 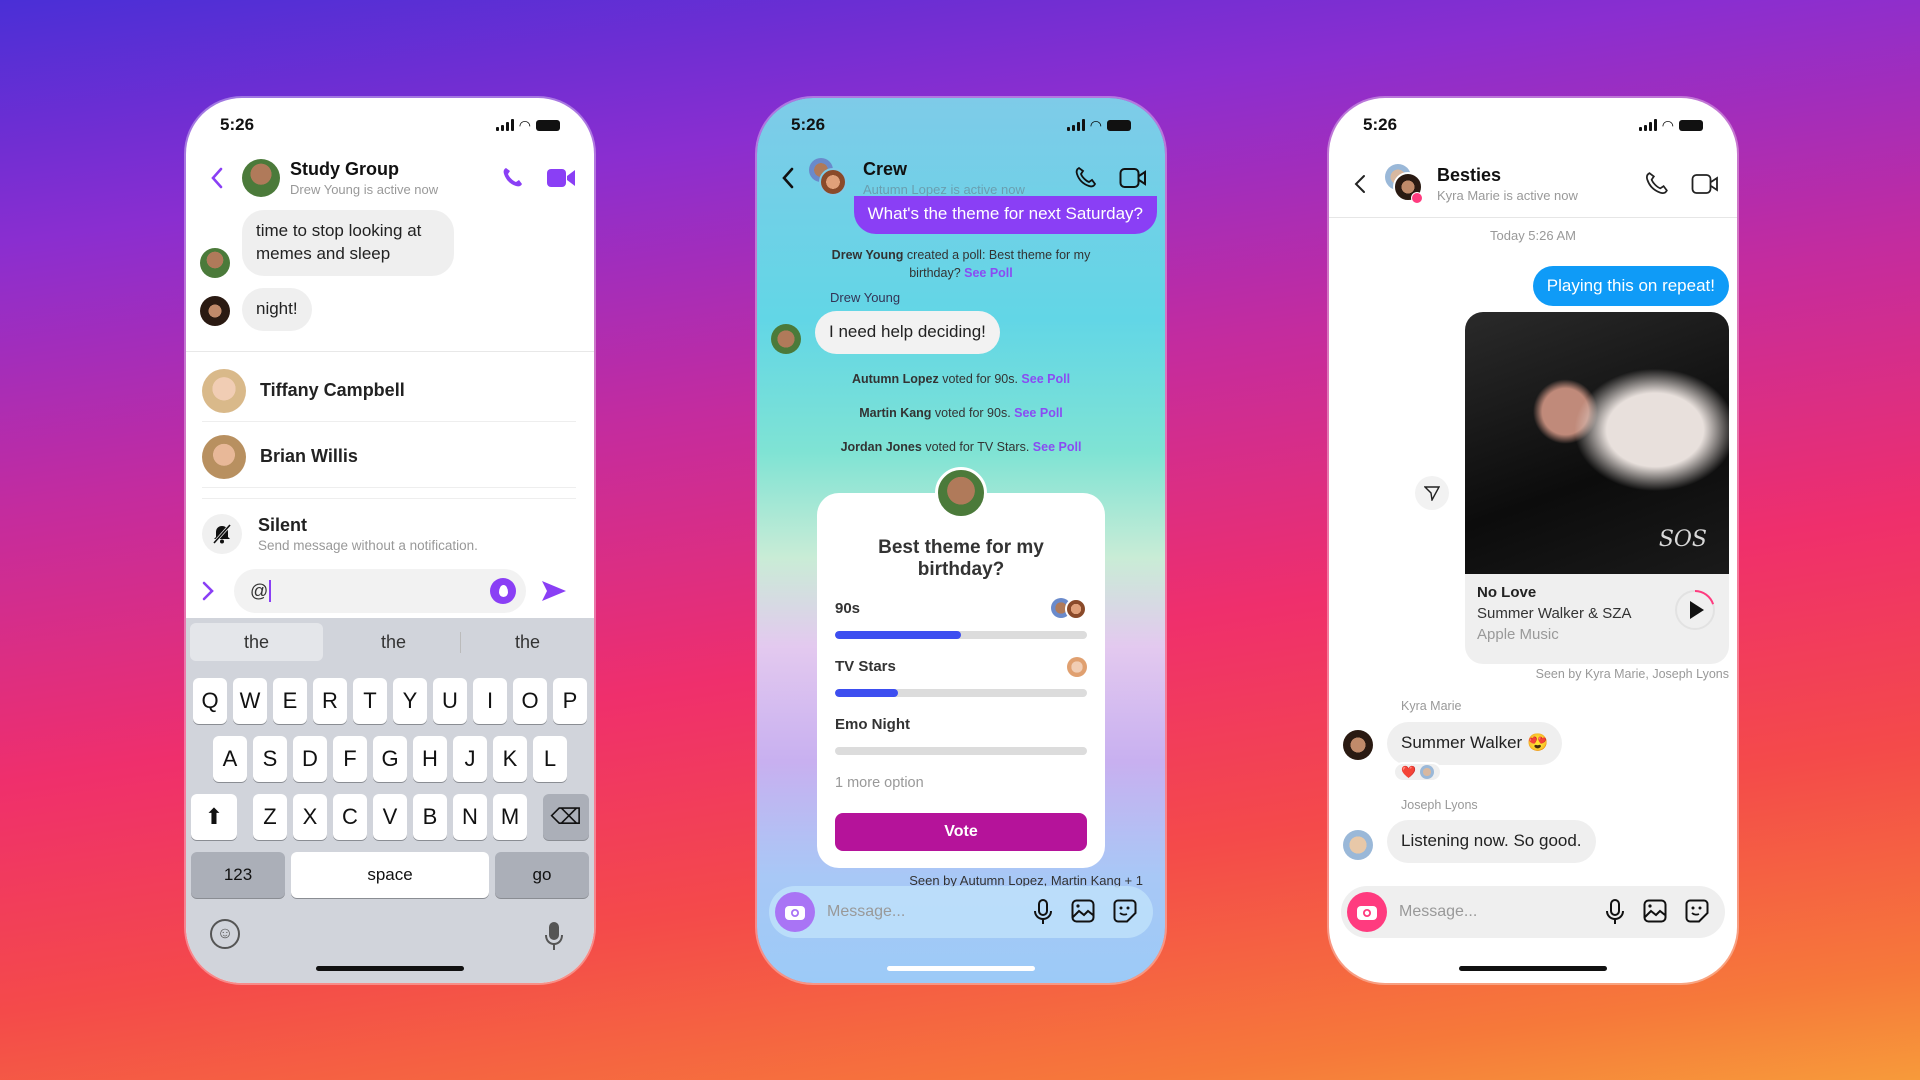 I want to click on key-e: E, so click(x=290, y=701).